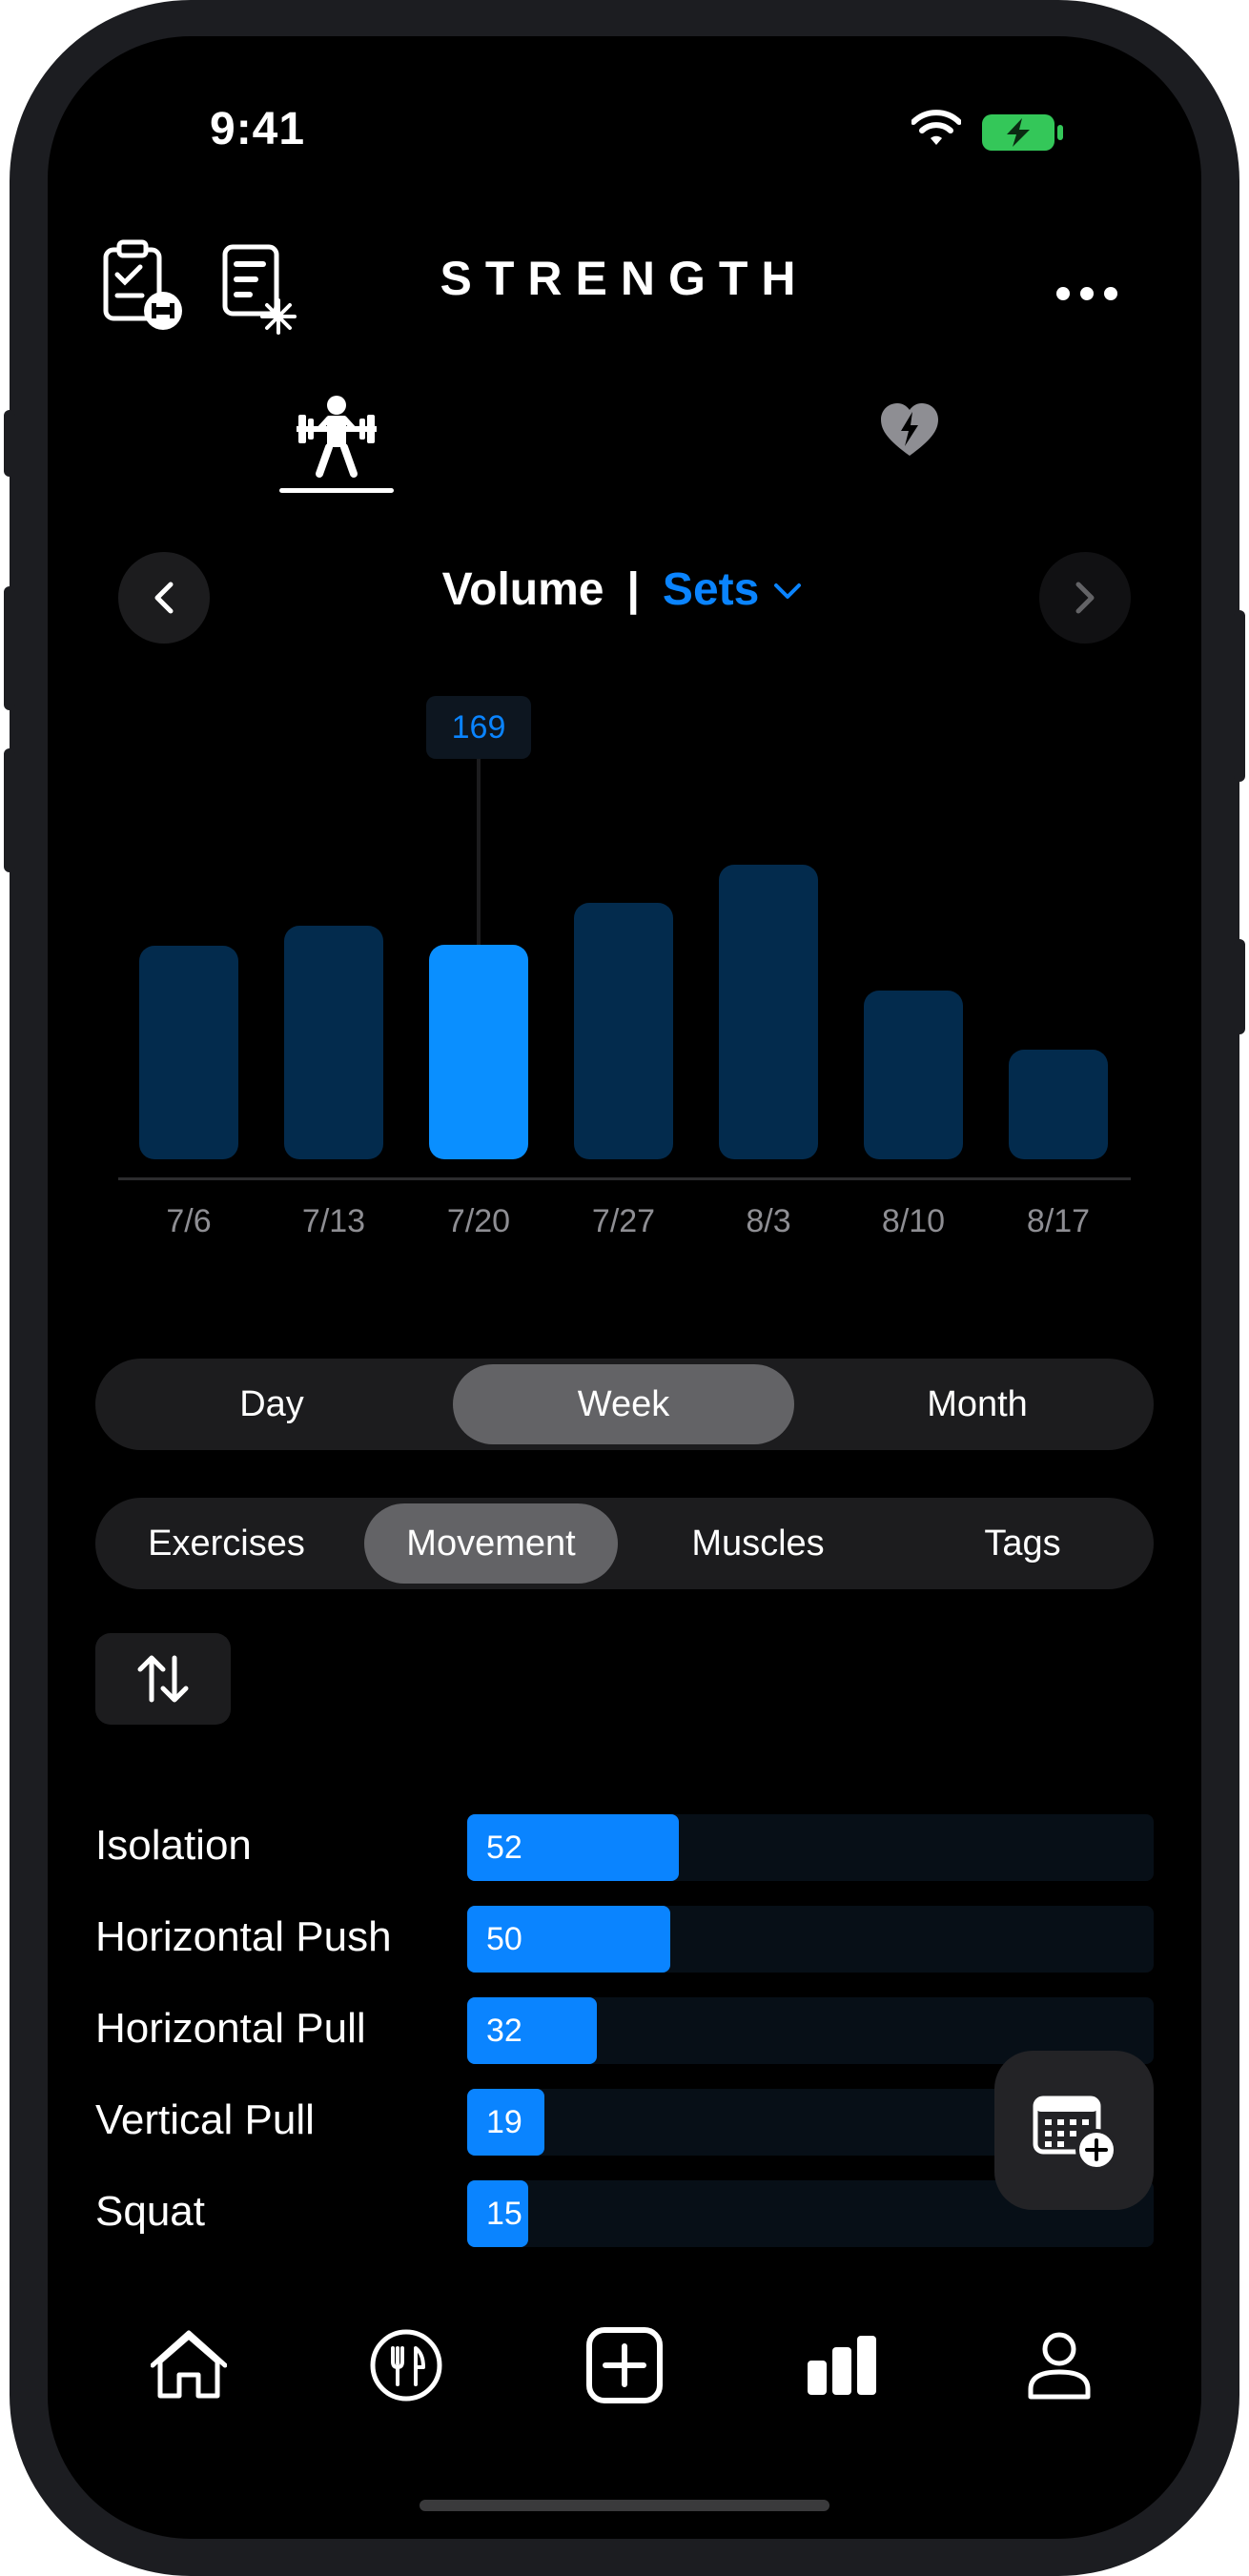 This screenshot has height=2576, width=1249. I want to click on more-button, so click(1087, 294).